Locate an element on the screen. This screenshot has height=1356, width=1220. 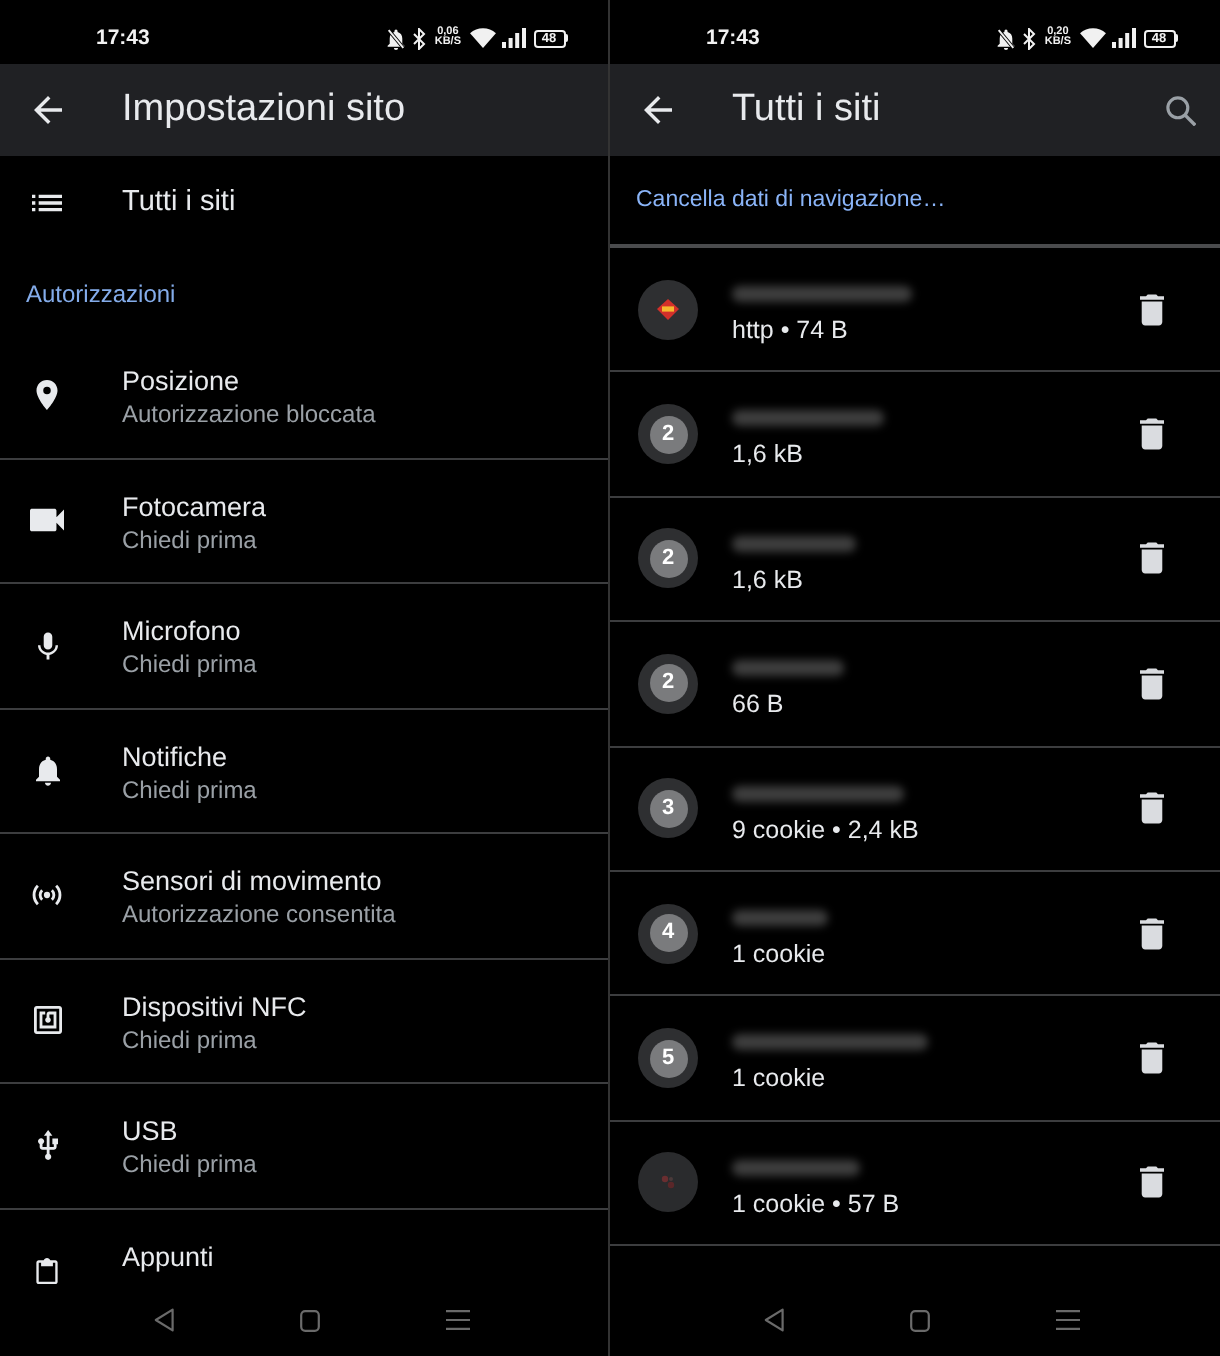
site-storage-details: 66 B is located at coordinates (758, 704).